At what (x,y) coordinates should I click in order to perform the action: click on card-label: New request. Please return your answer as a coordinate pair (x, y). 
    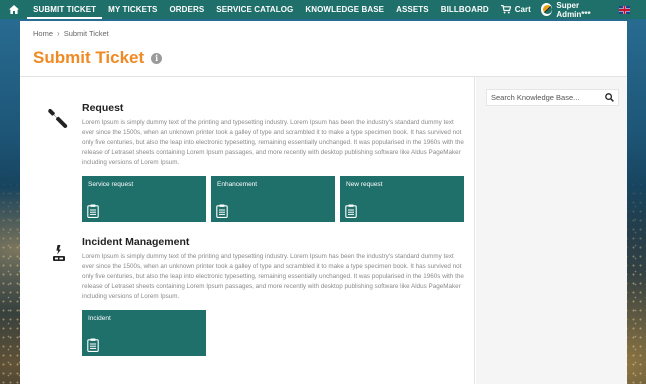
    Looking at the image, I should click on (364, 184).